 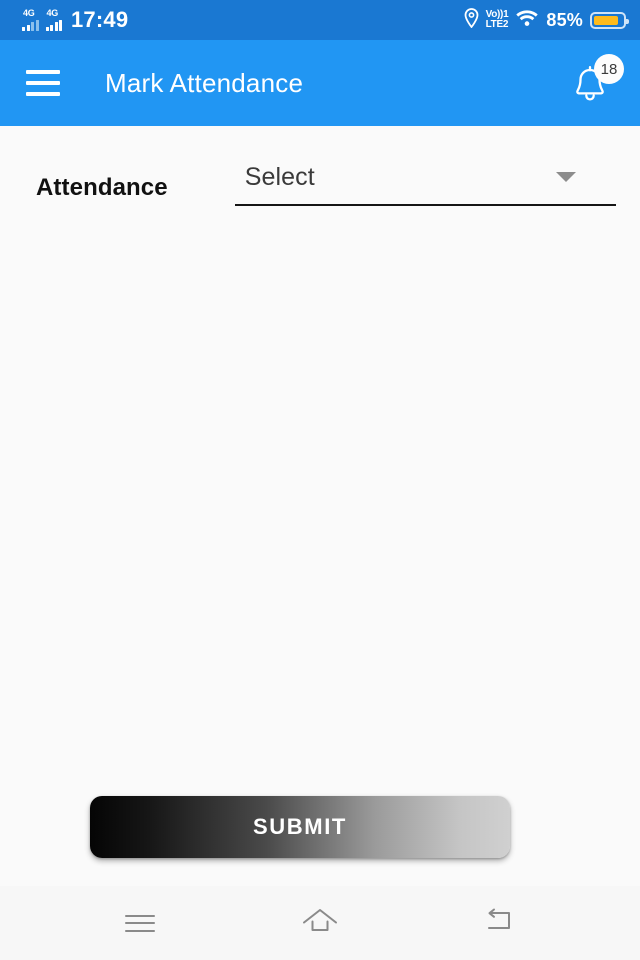 What do you see at coordinates (29, 13) in the screenshot?
I see `sim1-network-label: 4G` at bounding box center [29, 13].